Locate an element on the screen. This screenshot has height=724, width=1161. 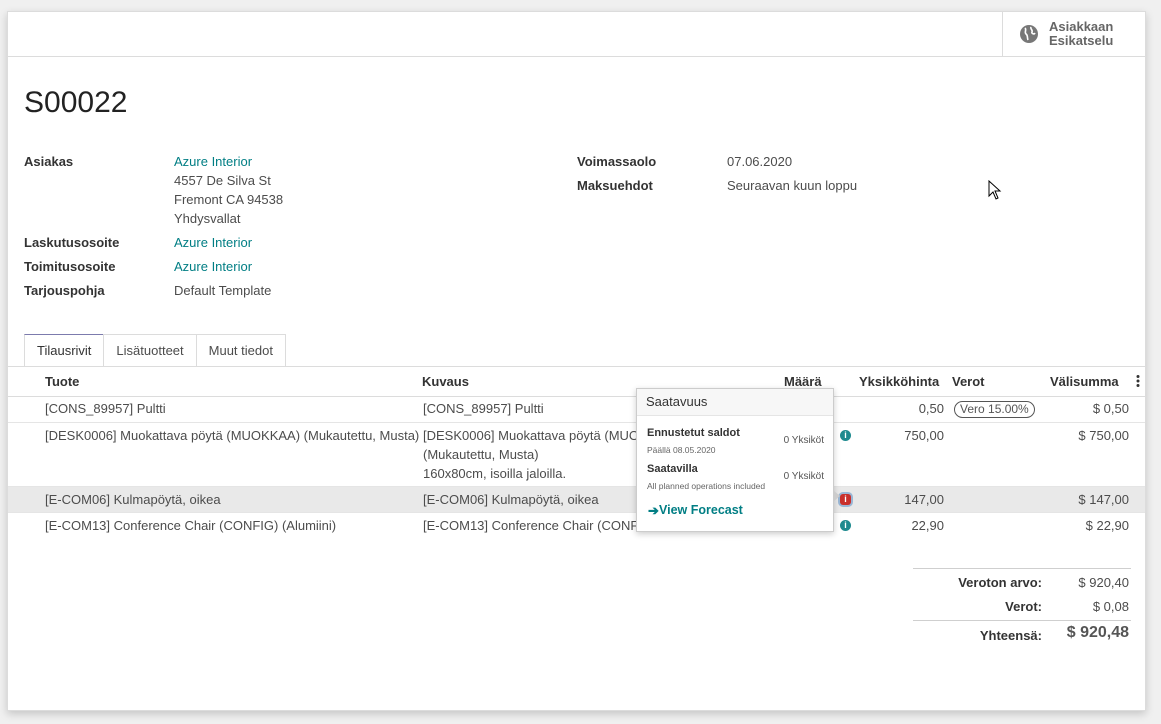
row-unit-price: 22,90 is located at coordinates (927, 525).